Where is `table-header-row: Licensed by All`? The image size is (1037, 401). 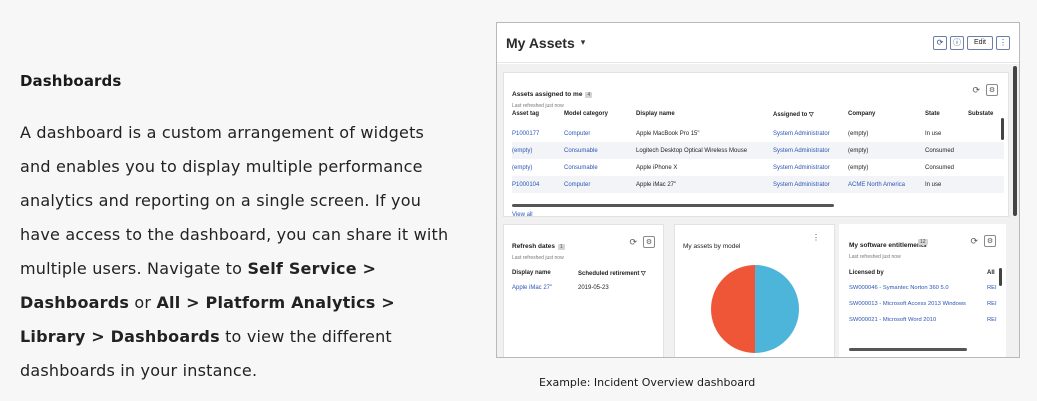 table-header-row: Licensed by All is located at coordinates (924, 273).